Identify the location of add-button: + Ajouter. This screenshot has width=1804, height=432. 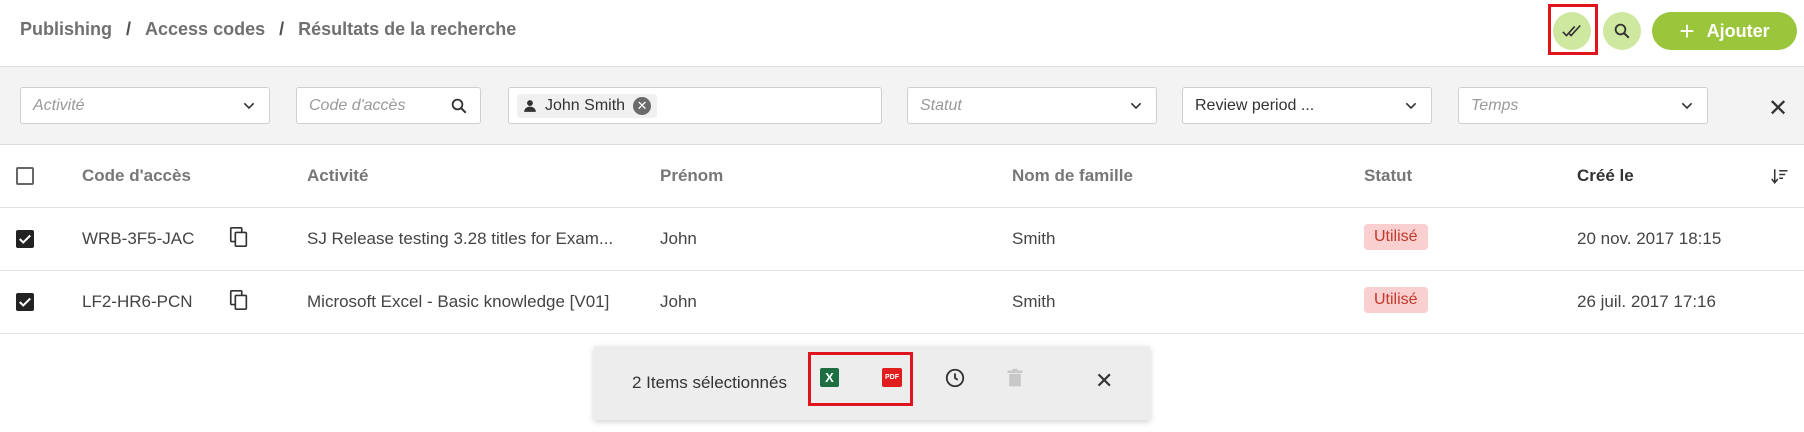
(1724, 31).